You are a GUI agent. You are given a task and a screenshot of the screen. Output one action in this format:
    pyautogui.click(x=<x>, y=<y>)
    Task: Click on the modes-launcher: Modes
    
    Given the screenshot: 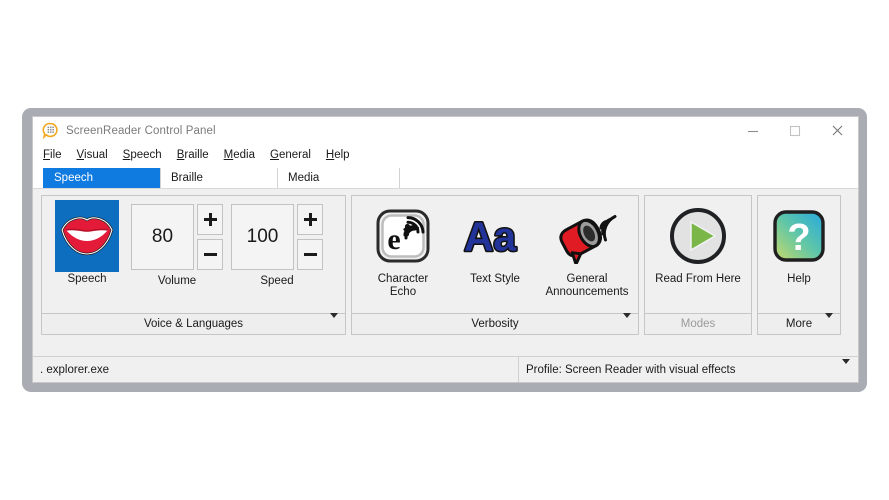 What is the action you would take?
    pyautogui.click(x=698, y=323)
    